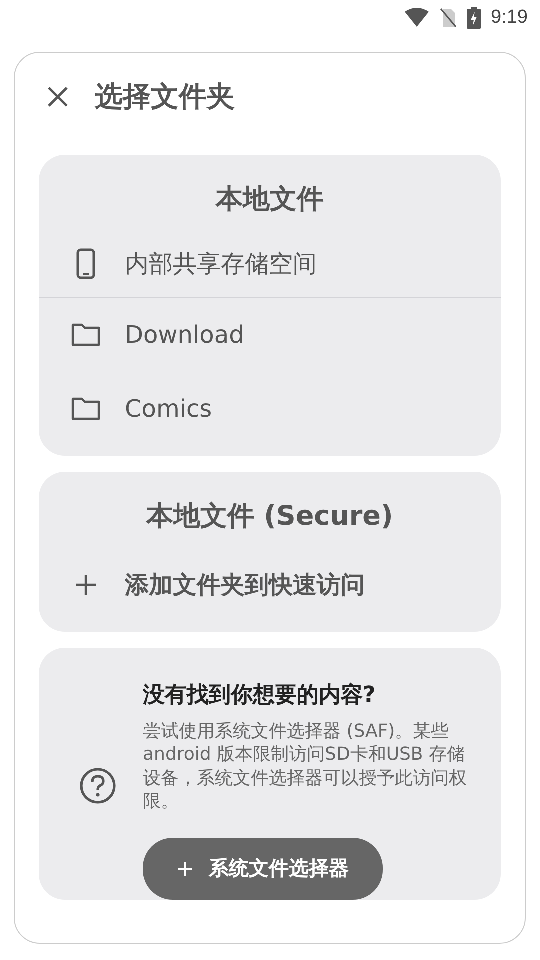 The width and height of the screenshot is (540, 960). I want to click on list-item: Download, so click(270, 335).